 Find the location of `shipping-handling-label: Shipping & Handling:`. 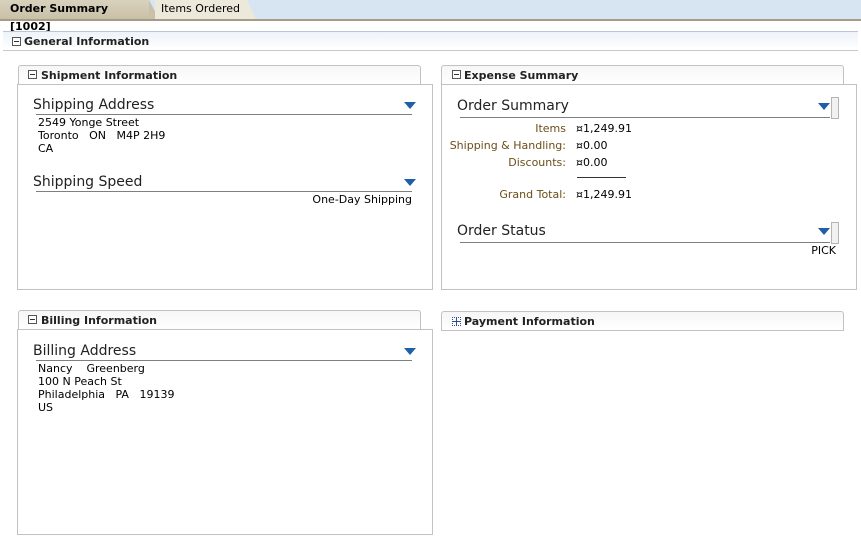

shipping-handling-label: Shipping & Handling: is located at coordinates (507, 145).